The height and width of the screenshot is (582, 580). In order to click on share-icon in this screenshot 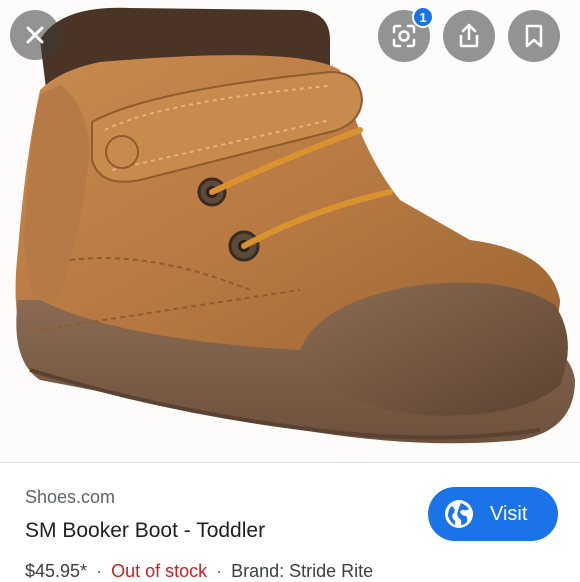, I will do `click(469, 35)`.